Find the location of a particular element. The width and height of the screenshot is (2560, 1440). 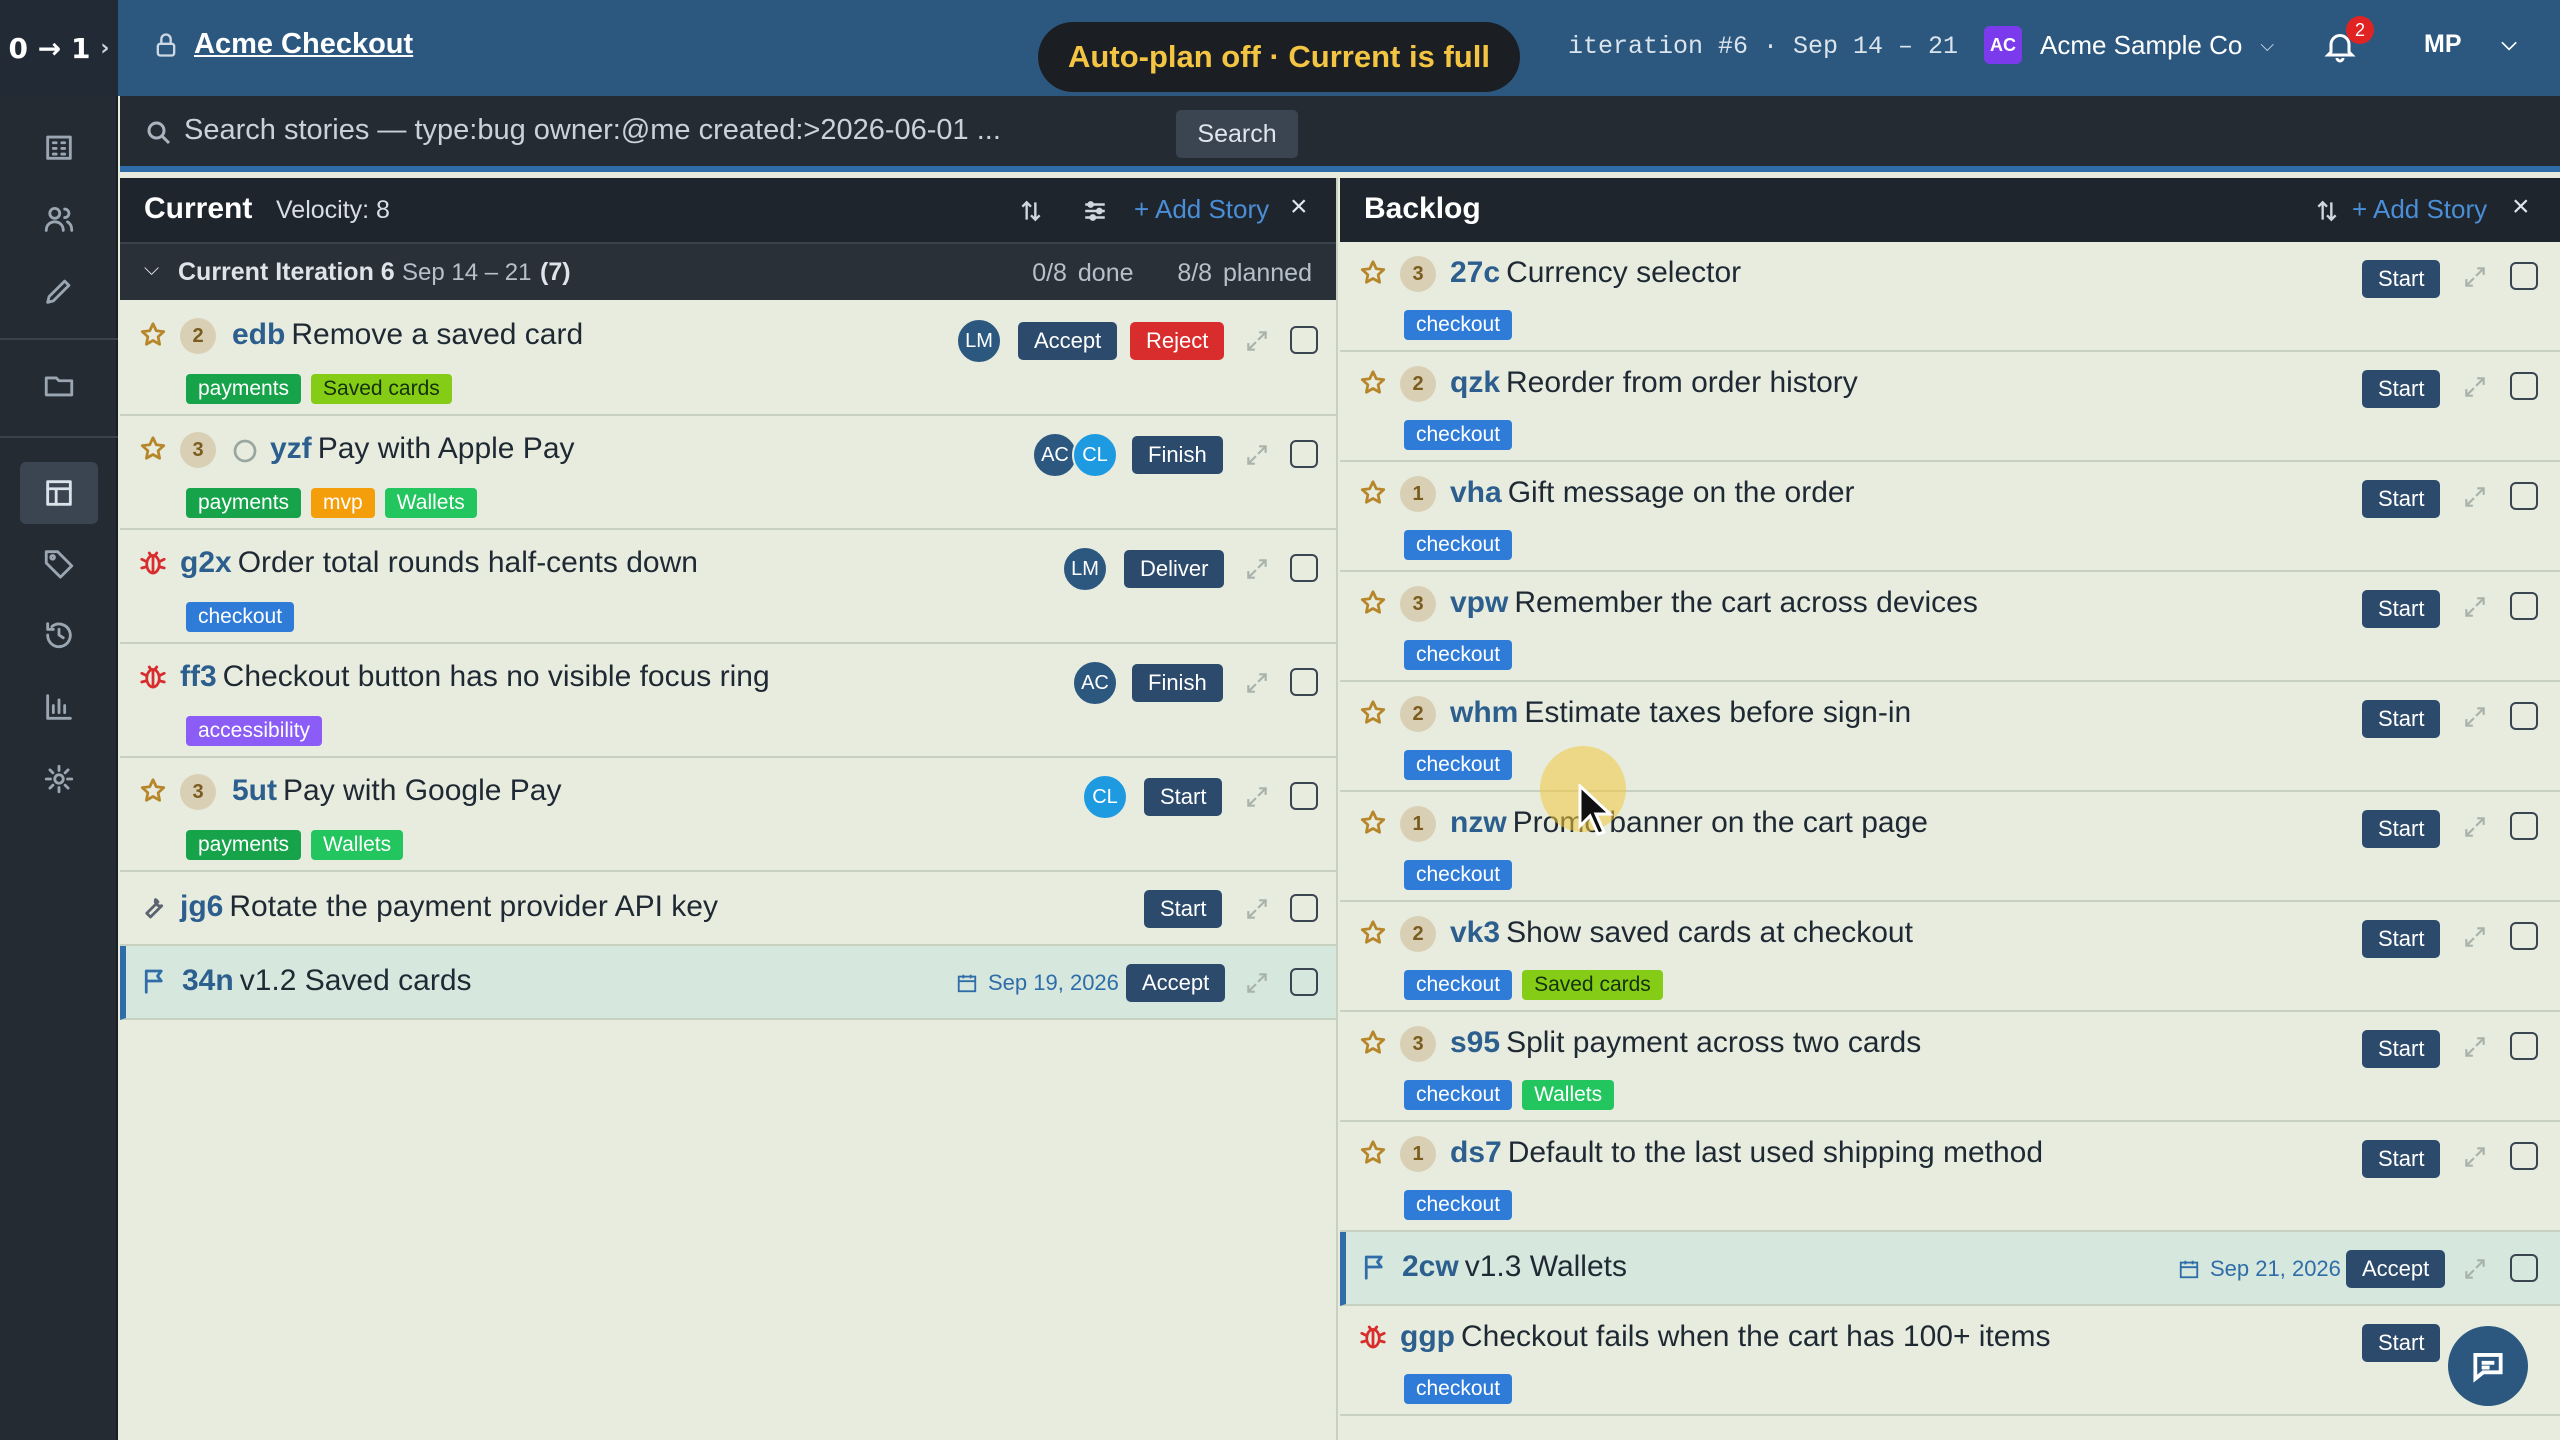

label-mvp: mvp is located at coordinates (343, 503).